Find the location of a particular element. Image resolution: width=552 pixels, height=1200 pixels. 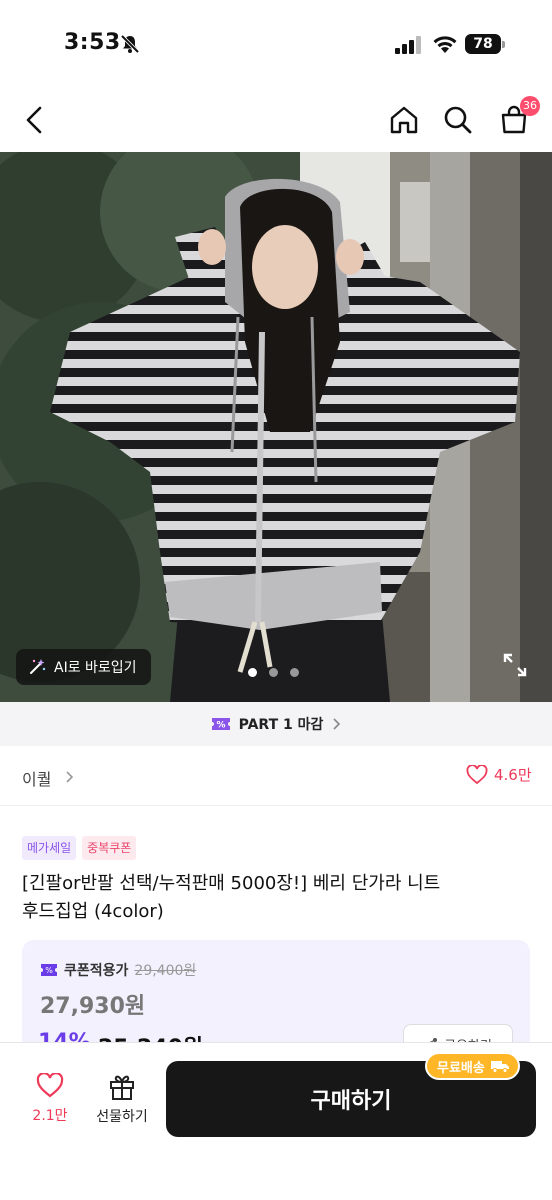

bell-slash-icon is located at coordinates (130, 44).